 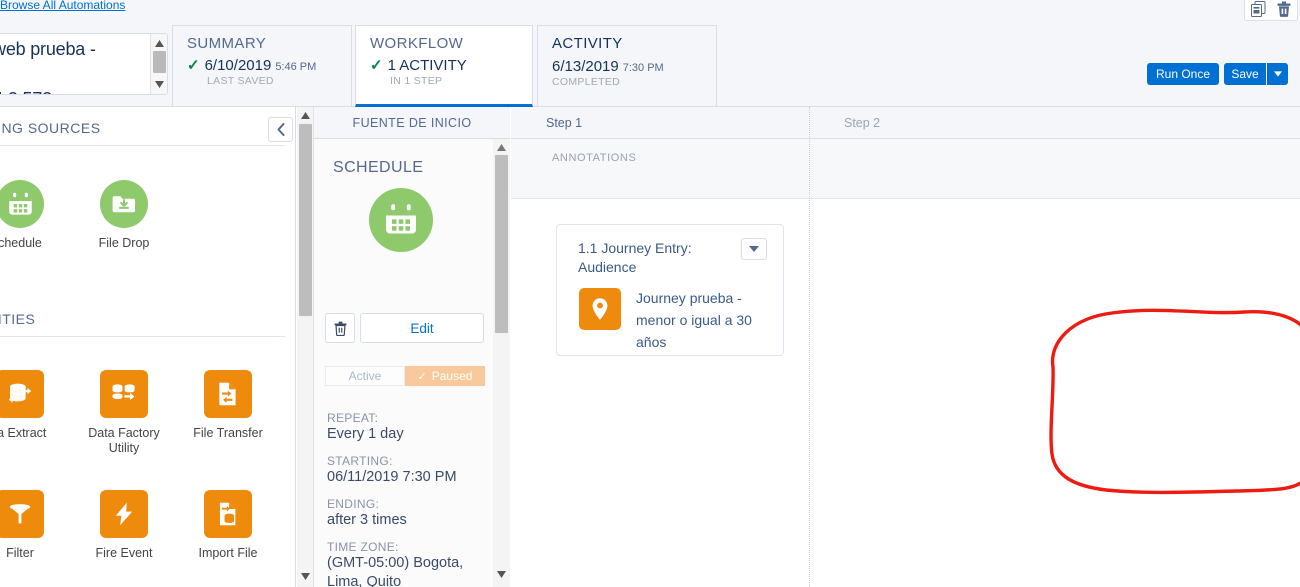 What do you see at coordinates (62, 6) in the screenshot?
I see `breadcrumb-browse-all-automations: Browse All Automations` at bounding box center [62, 6].